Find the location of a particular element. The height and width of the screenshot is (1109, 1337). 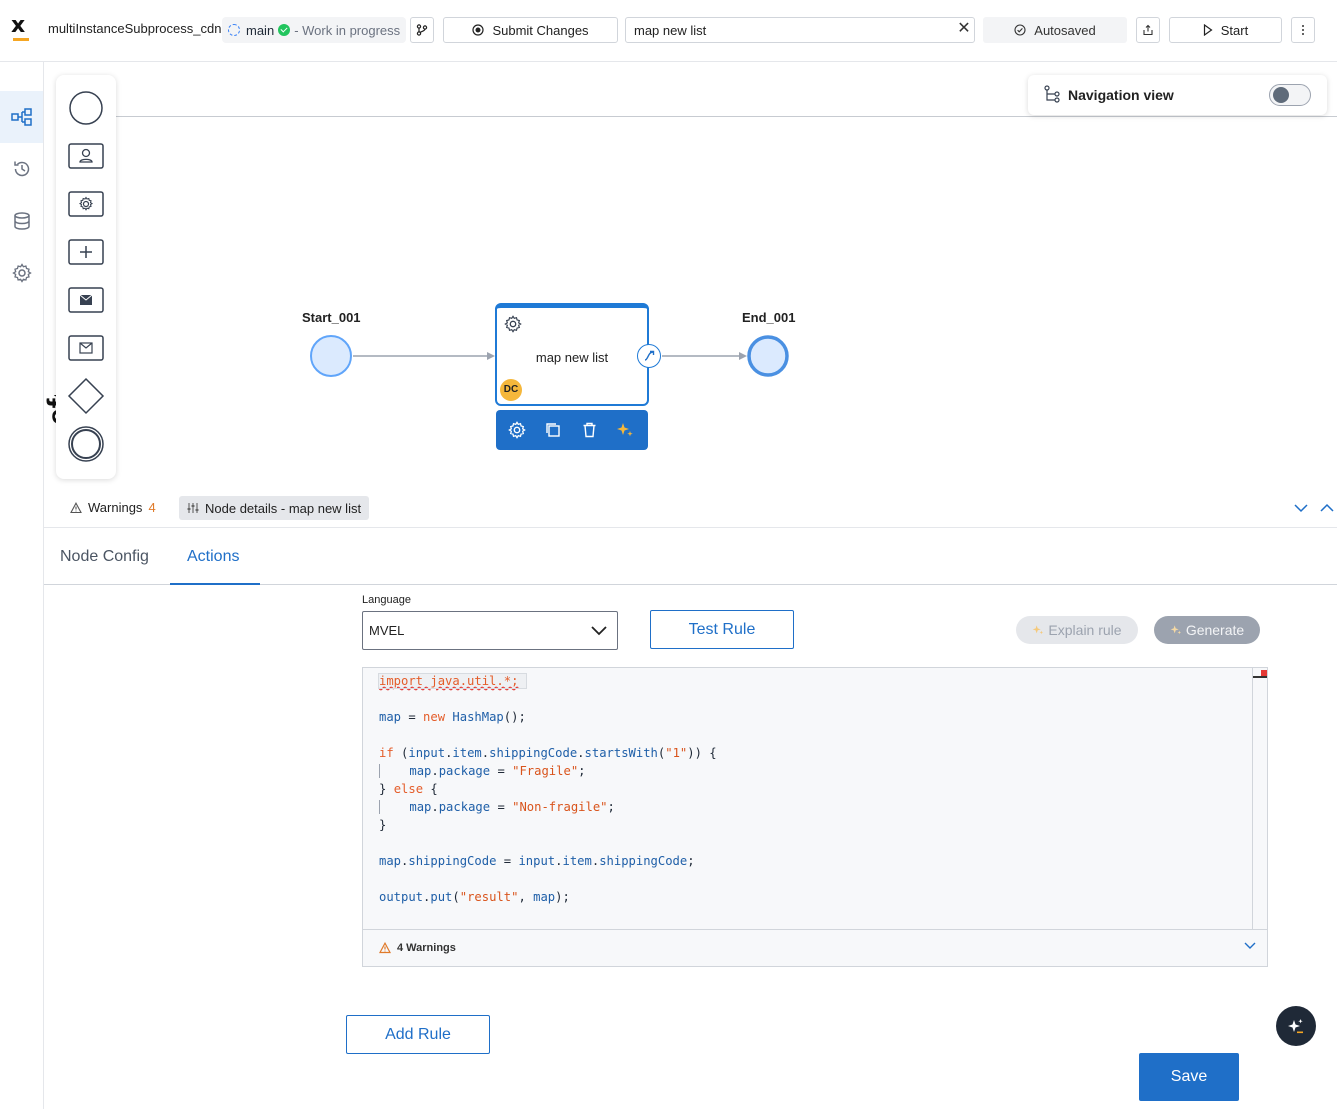

palette-start-event is located at coordinates (86, 108).